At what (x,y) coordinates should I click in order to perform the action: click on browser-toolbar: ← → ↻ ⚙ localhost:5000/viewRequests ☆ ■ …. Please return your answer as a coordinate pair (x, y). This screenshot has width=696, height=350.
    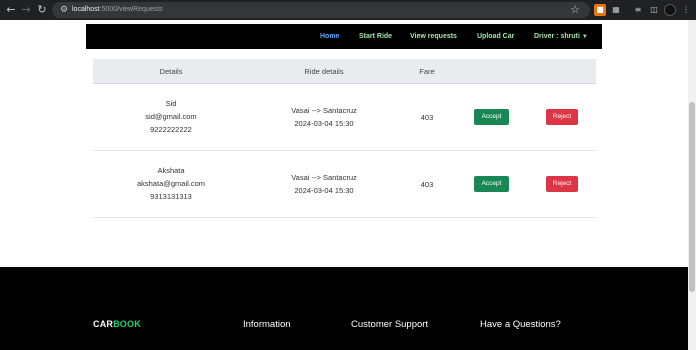
    Looking at the image, I should click on (348, 10).